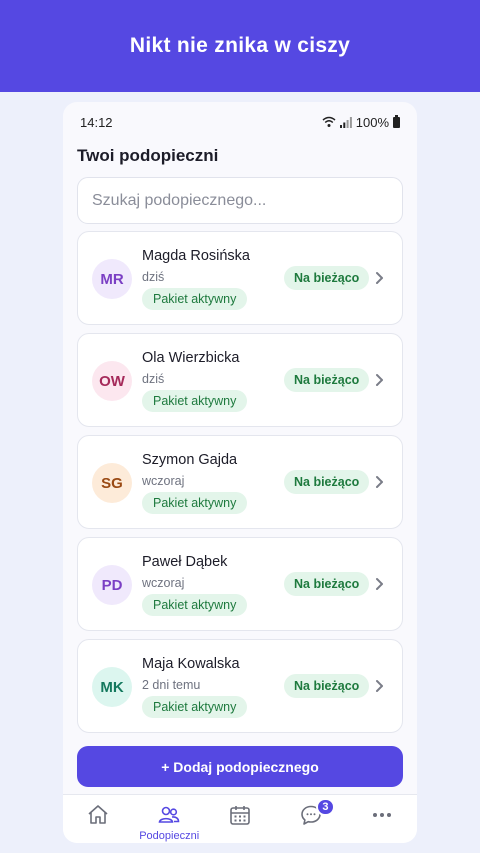 Image resolution: width=480 pixels, height=853 pixels. What do you see at coordinates (345, 122) in the screenshot?
I see `signal-icon` at bounding box center [345, 122].